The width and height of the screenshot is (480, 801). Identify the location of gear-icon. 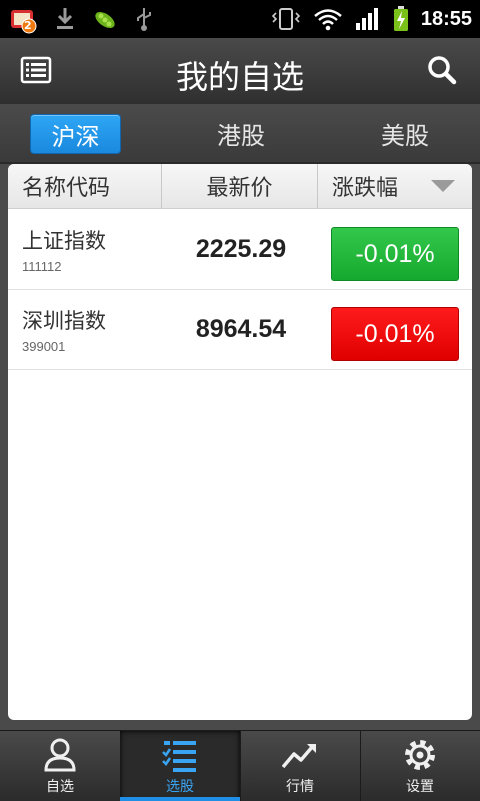
(420, 755).